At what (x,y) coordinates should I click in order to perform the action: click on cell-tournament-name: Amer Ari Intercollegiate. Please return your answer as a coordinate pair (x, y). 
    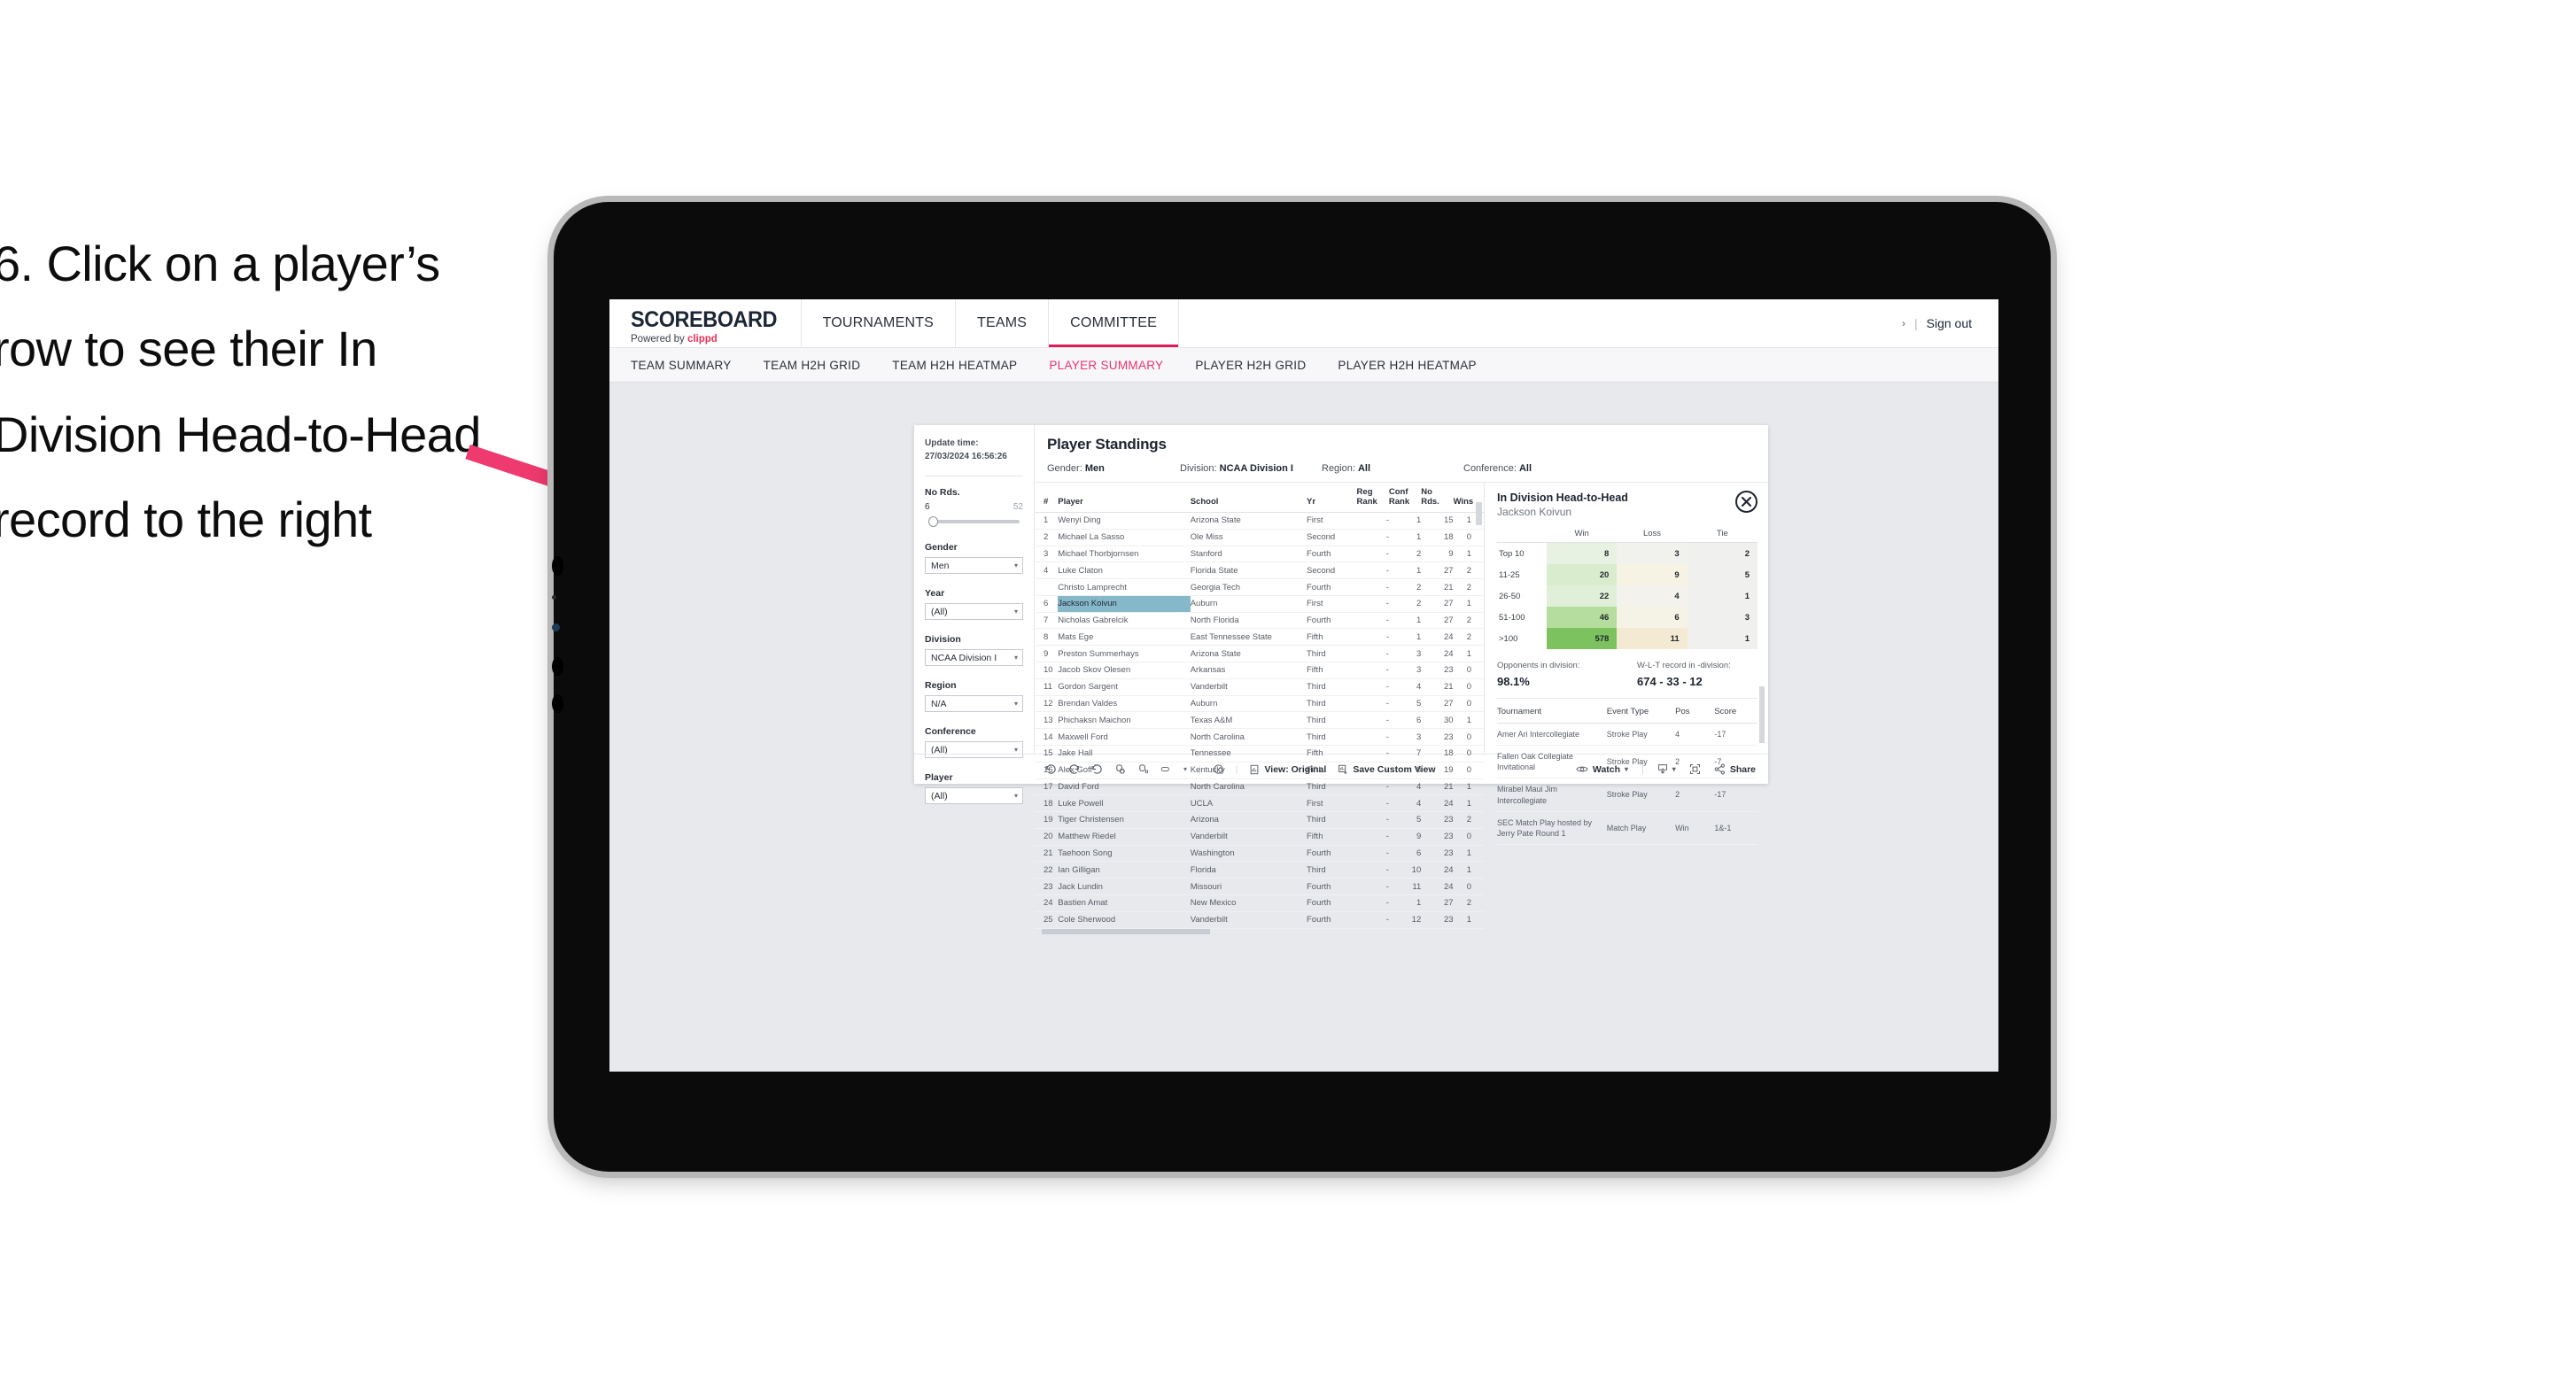
    Looking at the image, I should click on (1552, 735).